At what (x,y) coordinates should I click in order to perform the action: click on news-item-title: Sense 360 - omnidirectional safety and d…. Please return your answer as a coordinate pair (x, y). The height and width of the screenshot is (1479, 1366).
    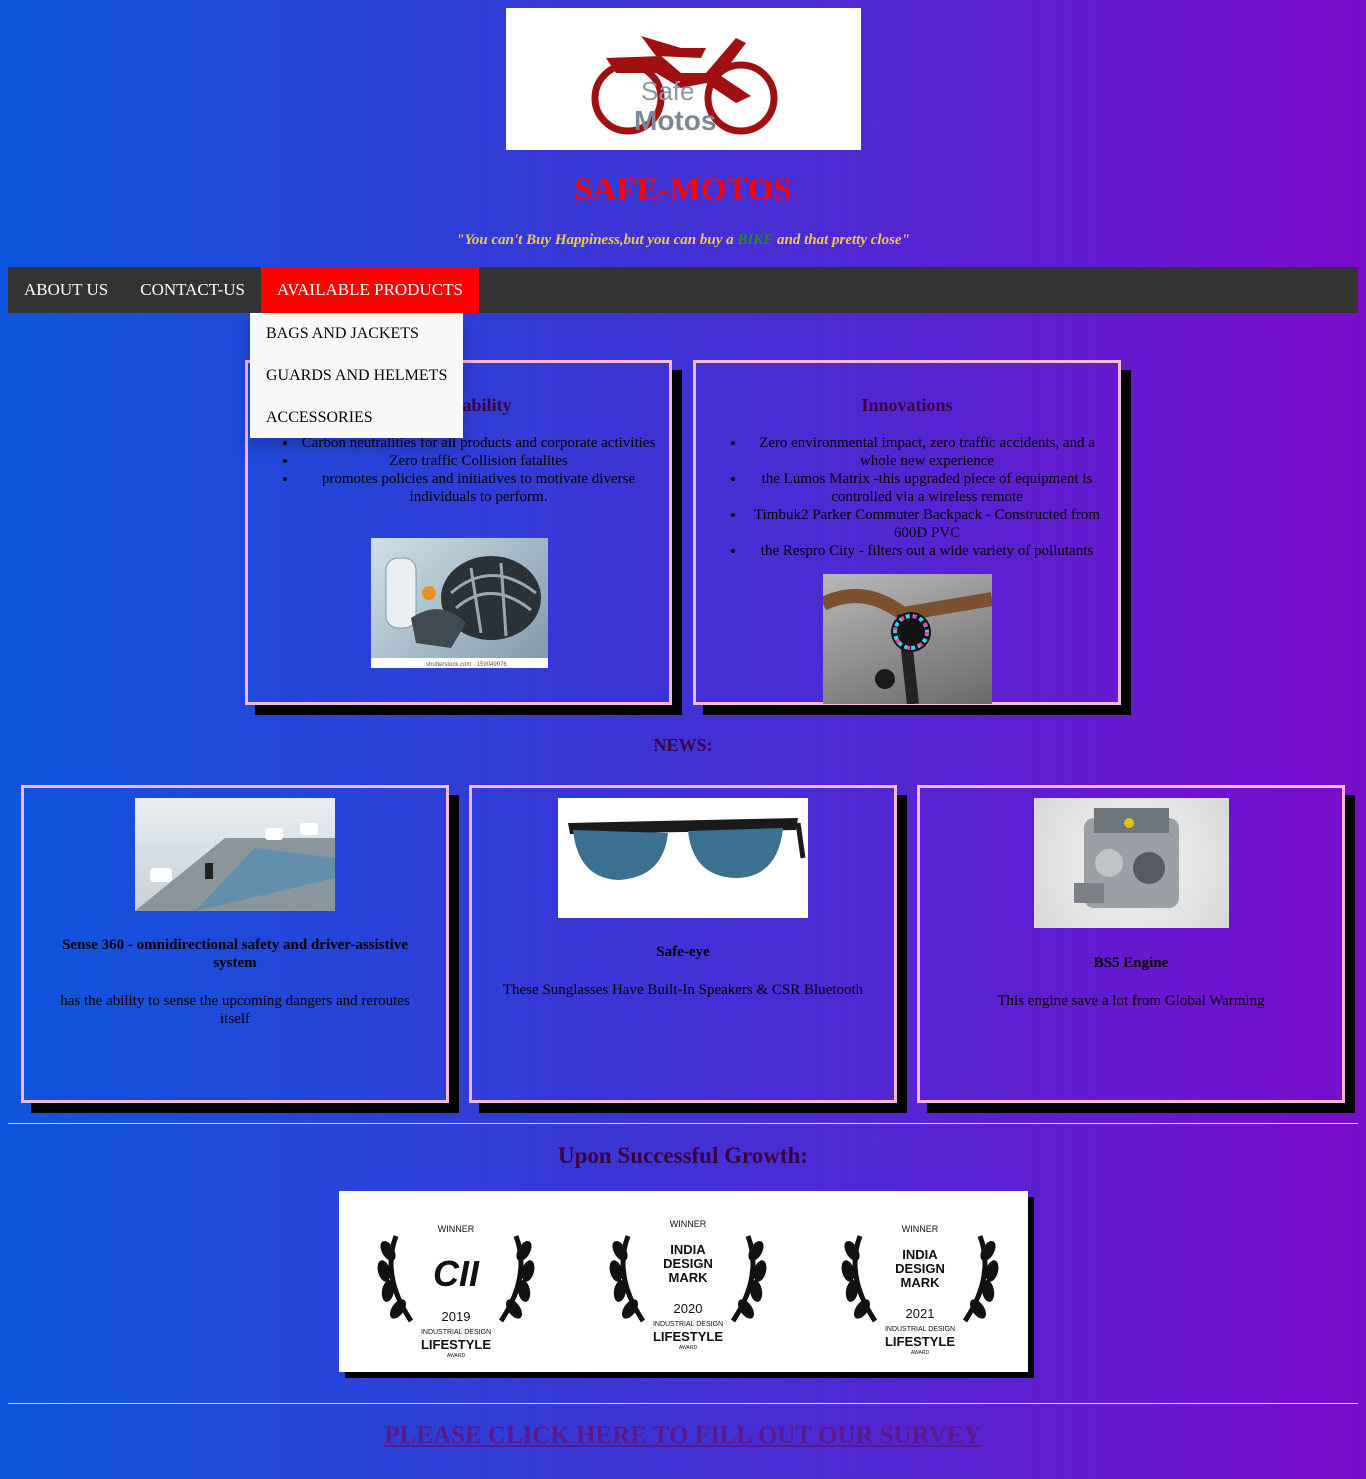
    Looking at the image, I should click on (235, 954).